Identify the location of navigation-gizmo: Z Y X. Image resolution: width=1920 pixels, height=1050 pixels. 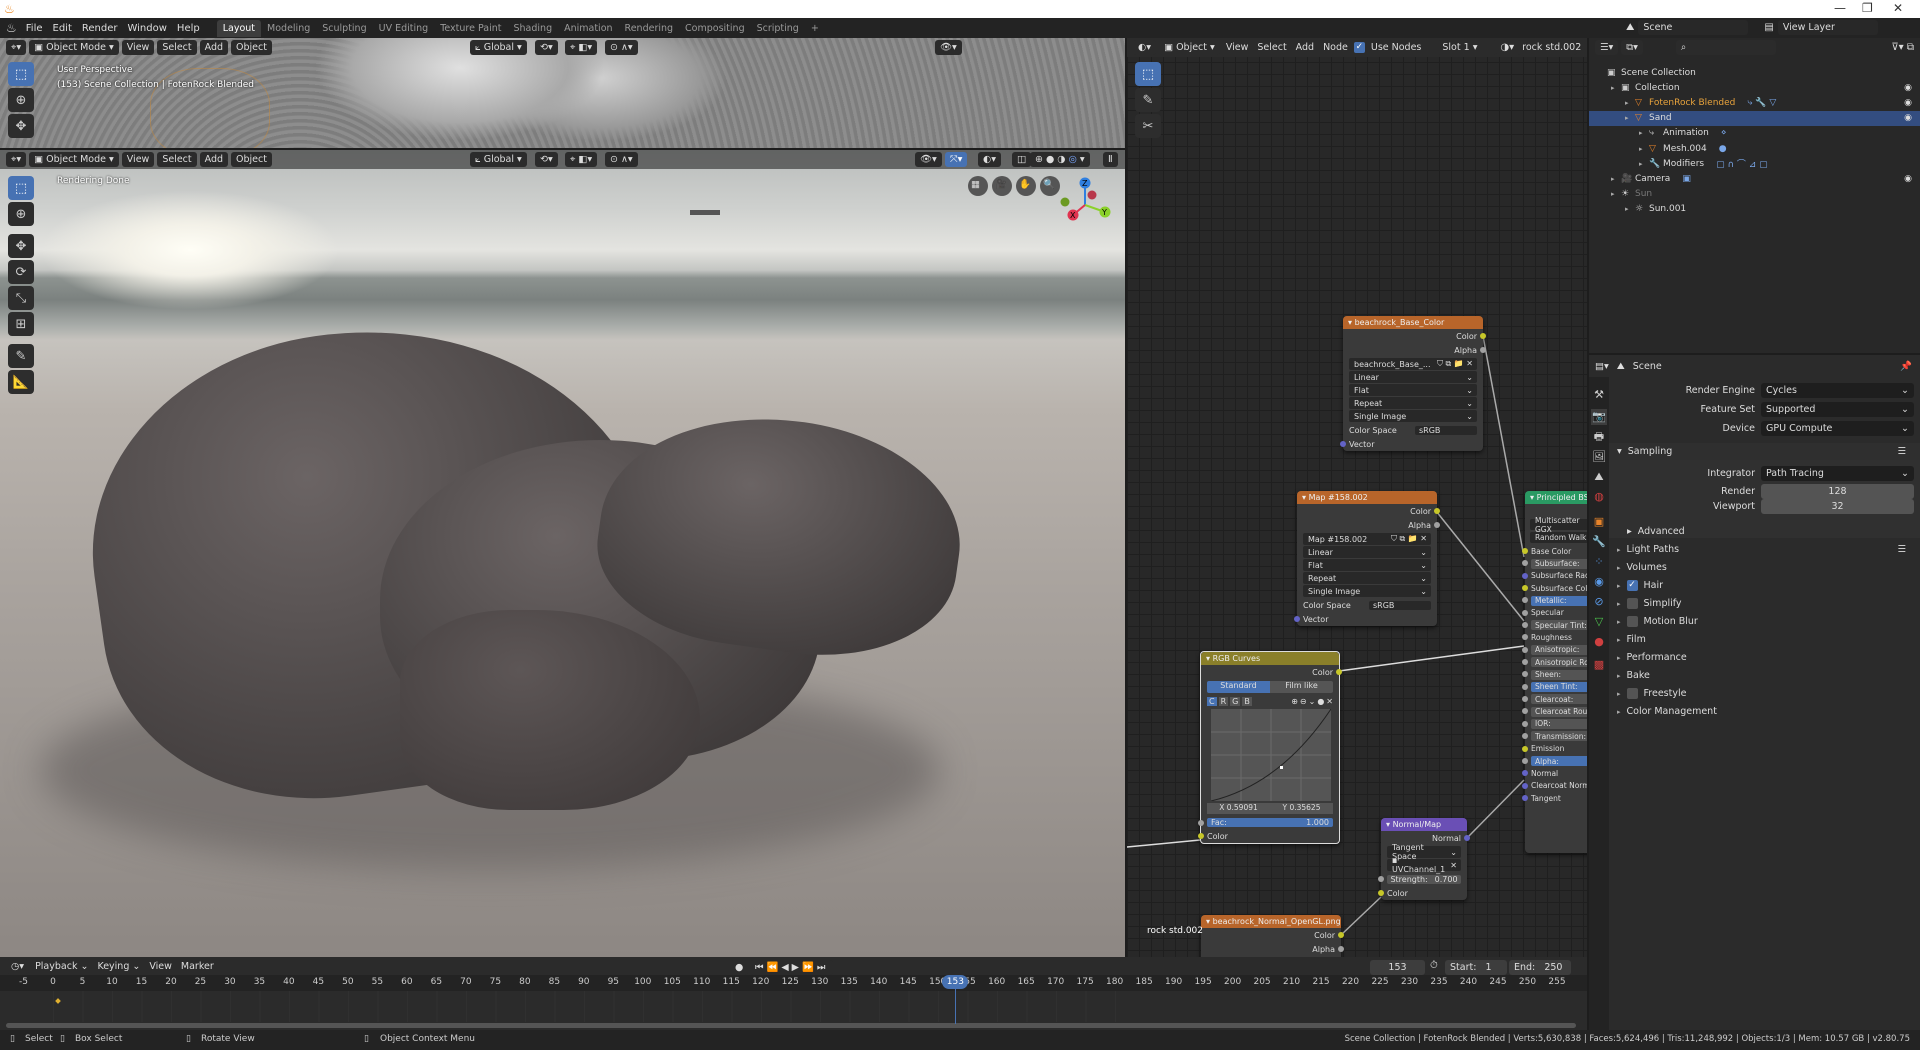
(1085, 205).